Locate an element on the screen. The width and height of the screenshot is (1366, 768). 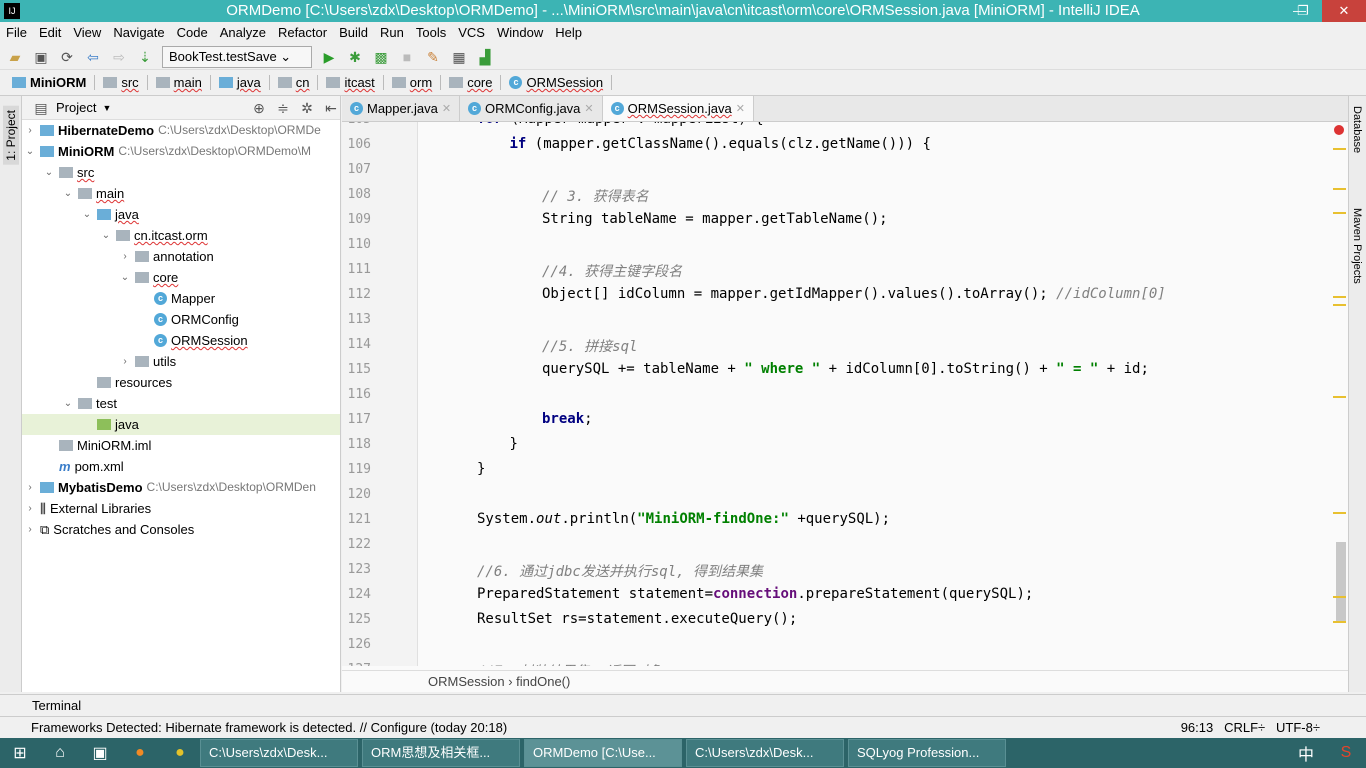
collapse-icon: ≑ is located at coordinates (283, 108).